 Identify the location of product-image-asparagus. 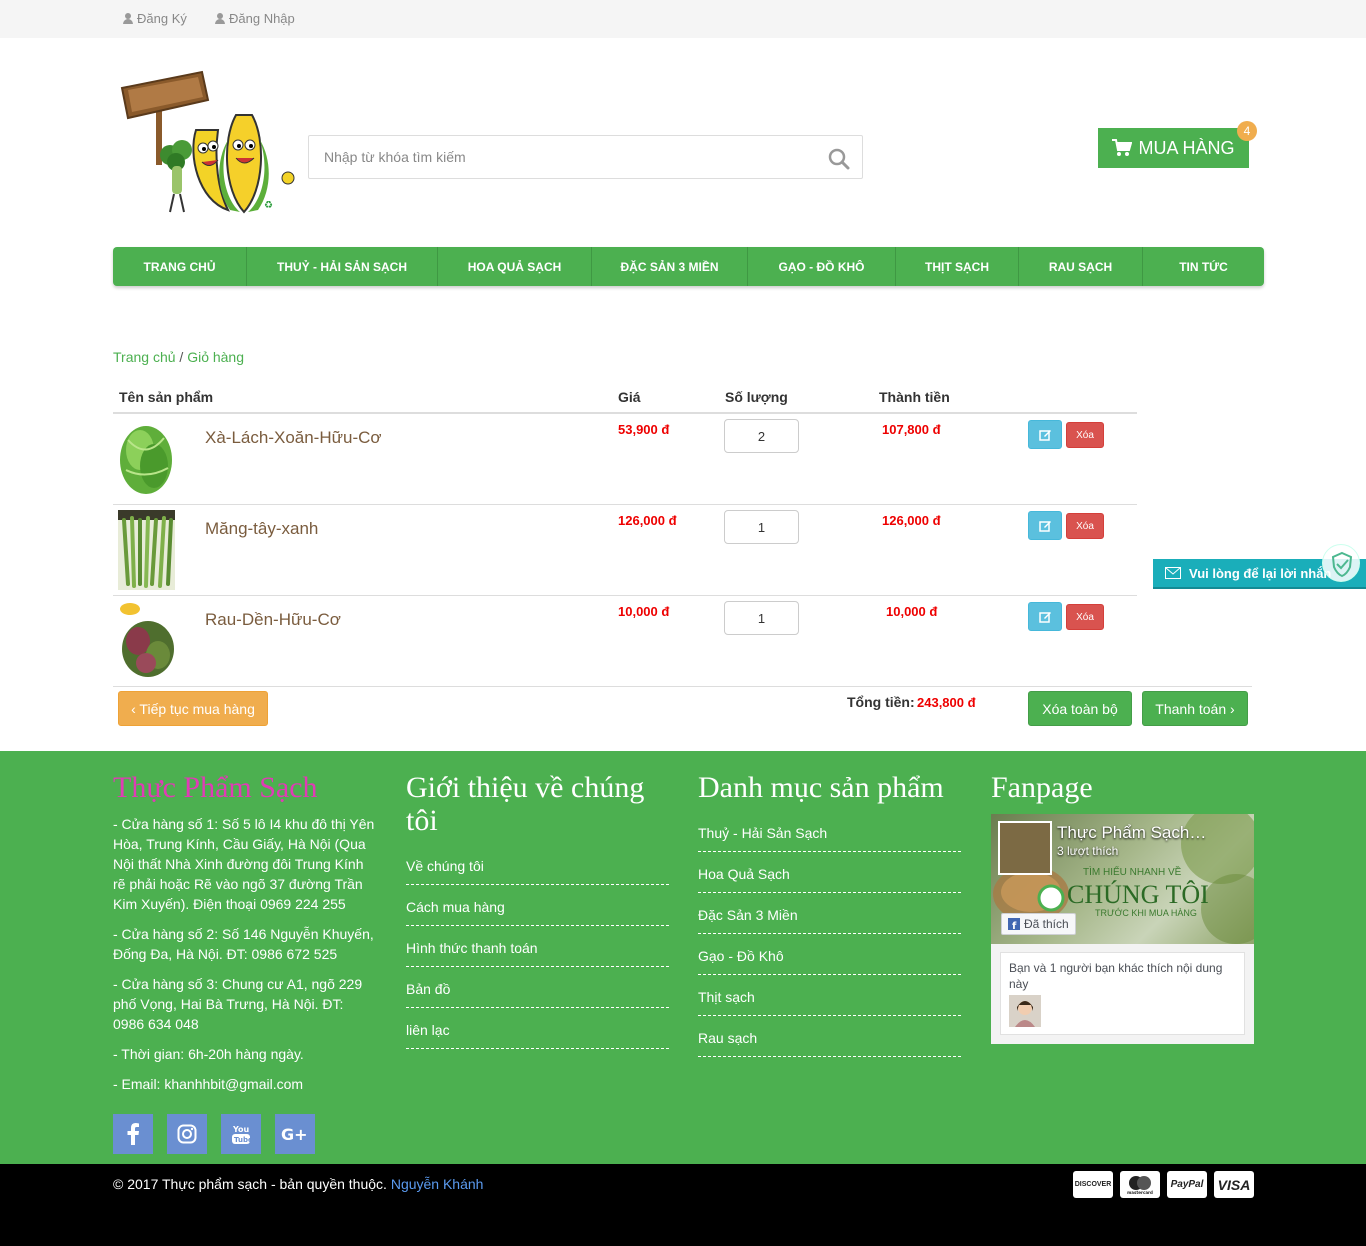
(146, 550).